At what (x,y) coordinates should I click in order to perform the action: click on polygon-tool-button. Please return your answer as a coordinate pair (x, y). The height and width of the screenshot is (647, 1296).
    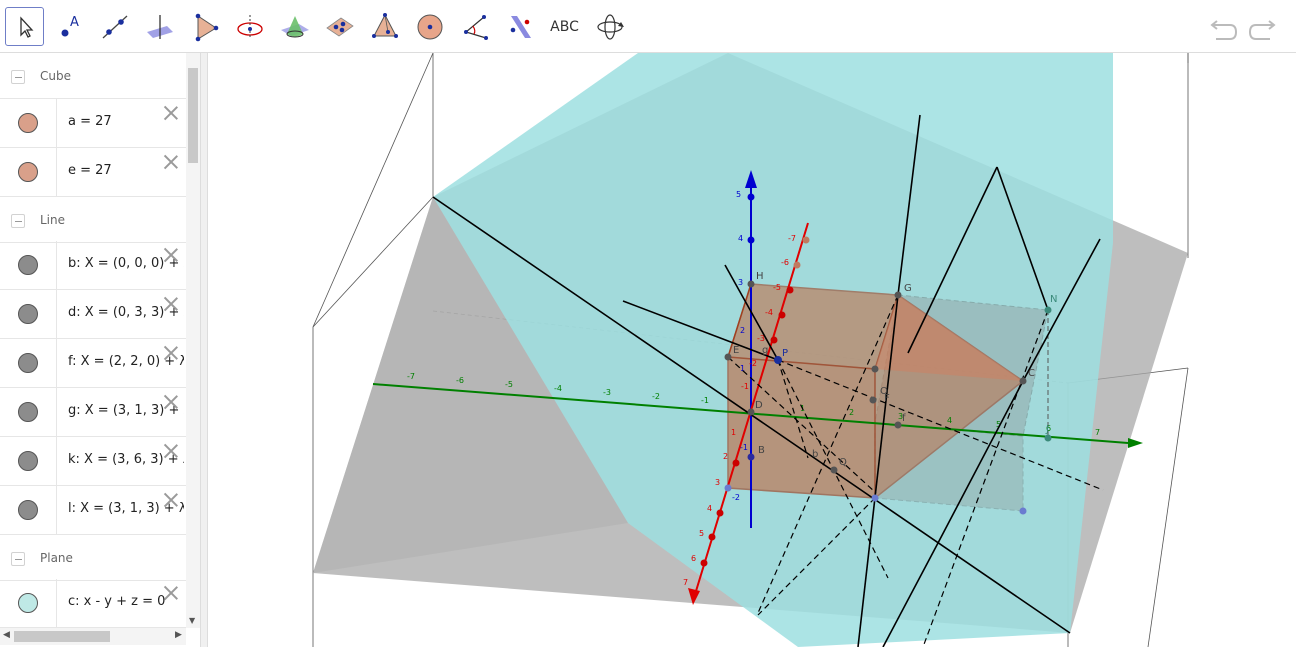
    Looking at the image, I should click on (204, 26).